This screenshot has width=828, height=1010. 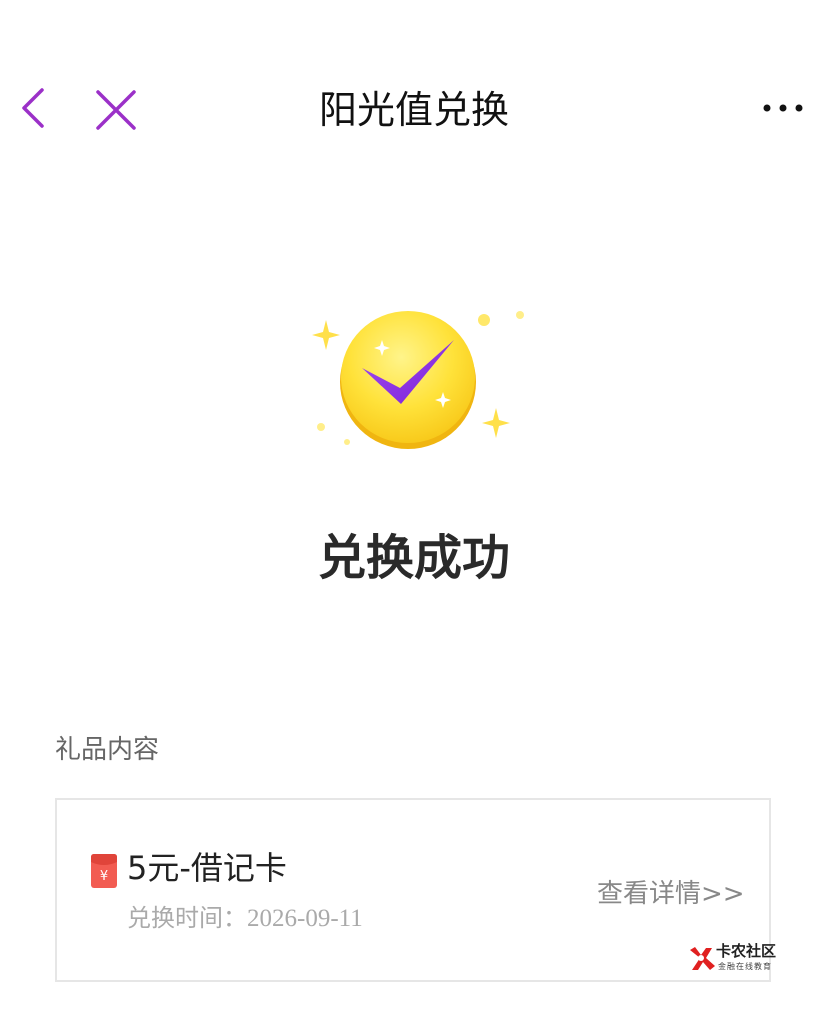 I want to click on gift-time-label: 兑换时间：, so click(x=187, y=918).